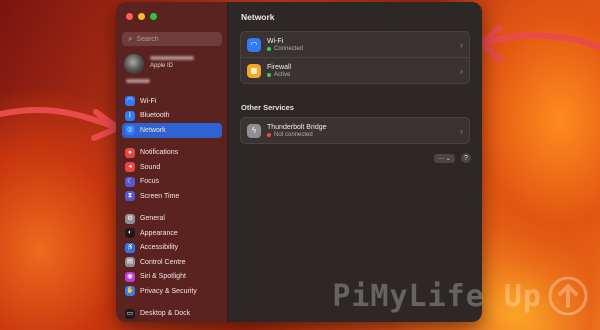 The image size is (600, 330). What do you see at coordinates (297, 127) in the screenshot?
I see `service-name: Thunderbolt Bridge` at bounding box center [297, 127].